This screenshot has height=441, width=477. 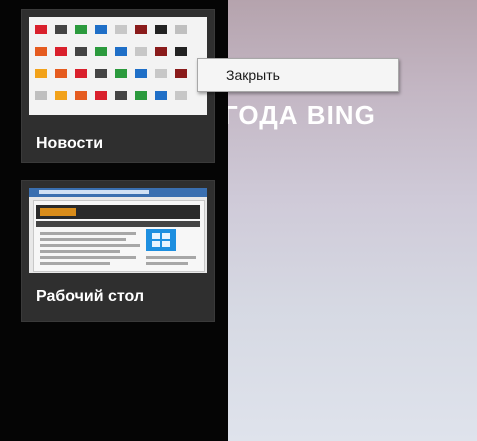 What do you see at coordinates (118, 212) in the screenshot?
I see `site-header` at bounding box center [118, 212].